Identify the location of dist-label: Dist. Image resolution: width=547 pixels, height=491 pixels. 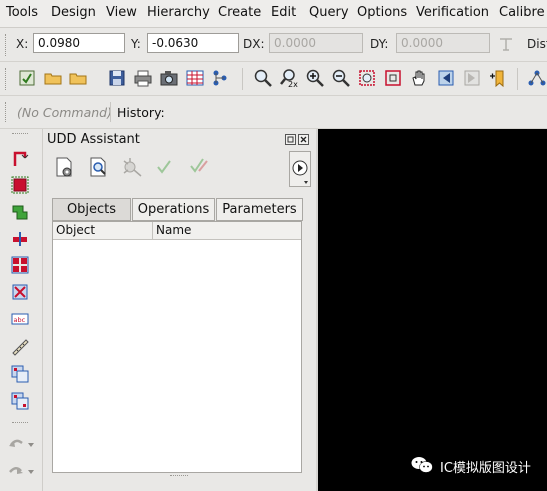
(537, 44).